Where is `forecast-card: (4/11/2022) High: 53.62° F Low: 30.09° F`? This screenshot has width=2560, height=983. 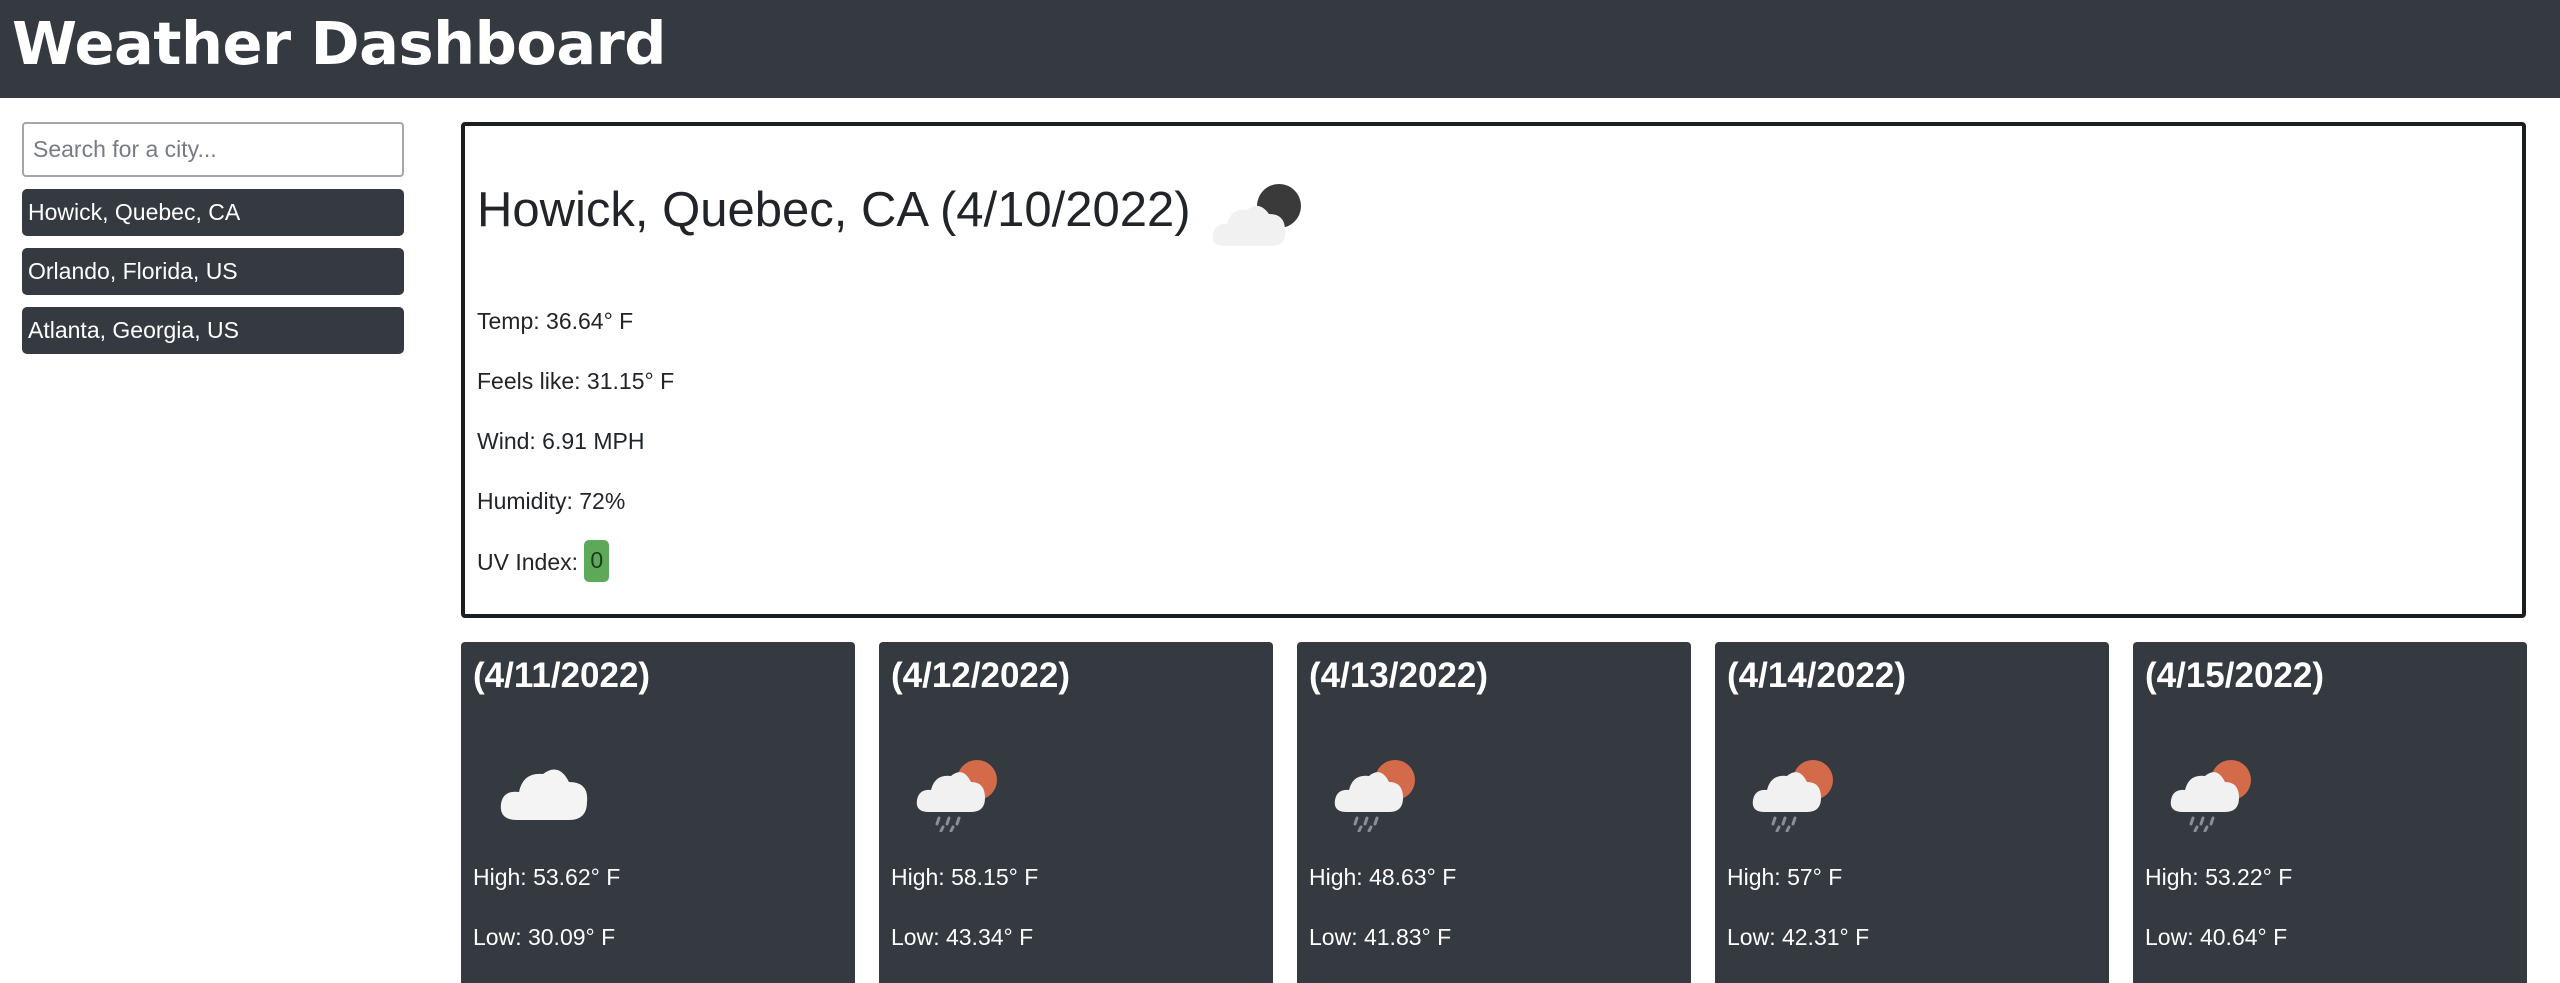 forecast-card: (4/11/2022) High: 53.62° F Low: 30.09° F is located at coordinates (658, 812).